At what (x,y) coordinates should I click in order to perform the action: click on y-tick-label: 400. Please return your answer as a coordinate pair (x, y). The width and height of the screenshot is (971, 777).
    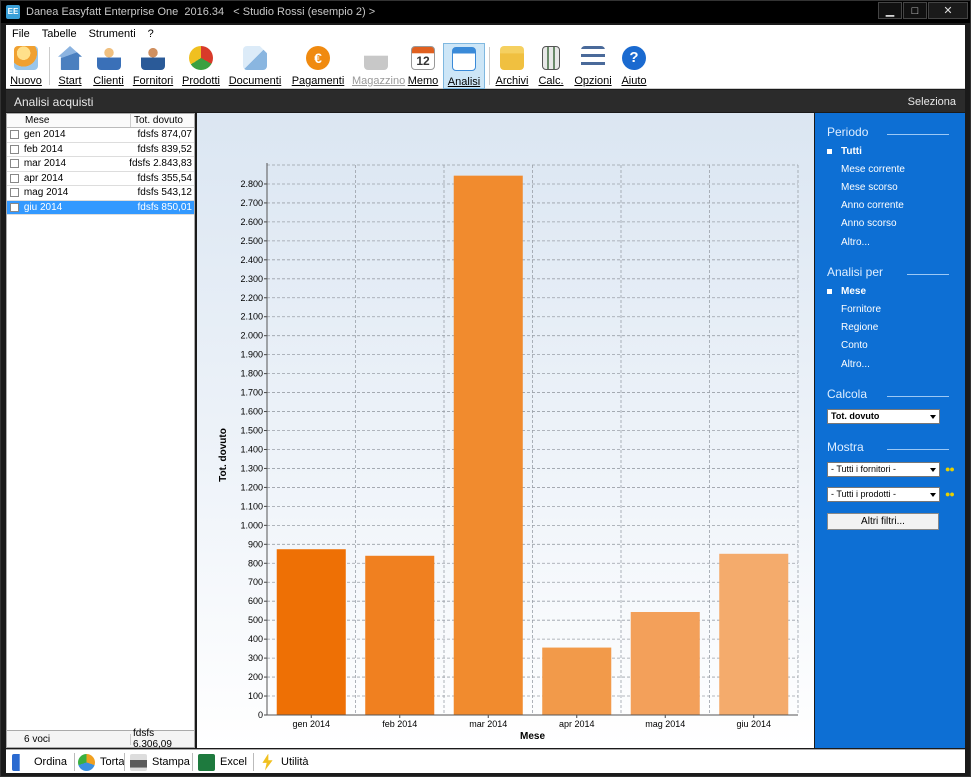
    Looking at the image, I should click on (255, 639).